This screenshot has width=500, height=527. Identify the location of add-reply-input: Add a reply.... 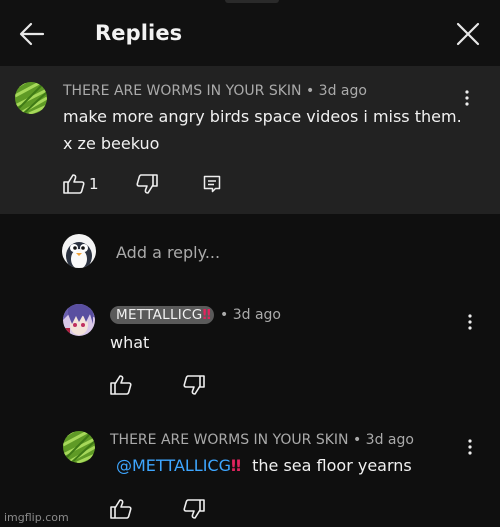
(168, 252).